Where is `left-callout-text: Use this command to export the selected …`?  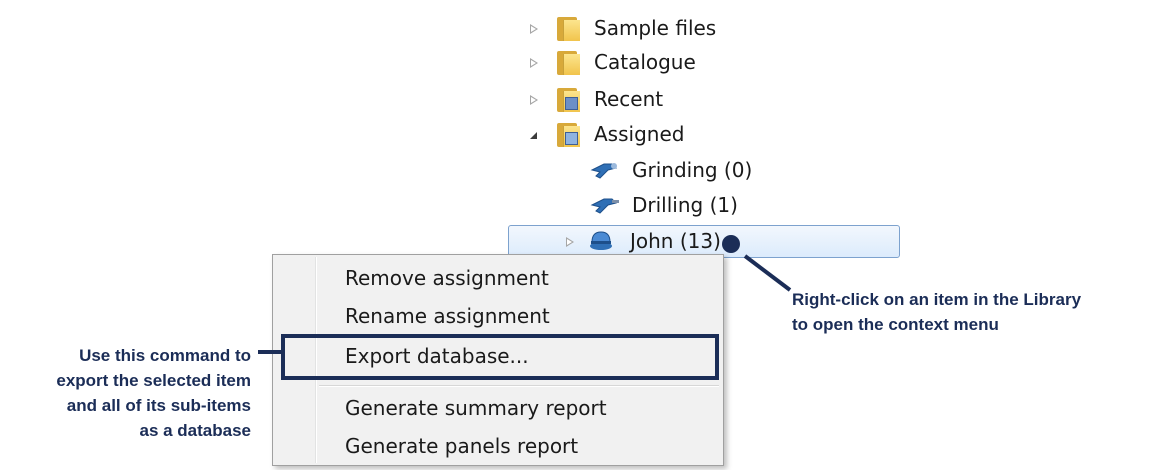
left-callout-text: Use this command to export the selected … is located at coordinates (153, 393).